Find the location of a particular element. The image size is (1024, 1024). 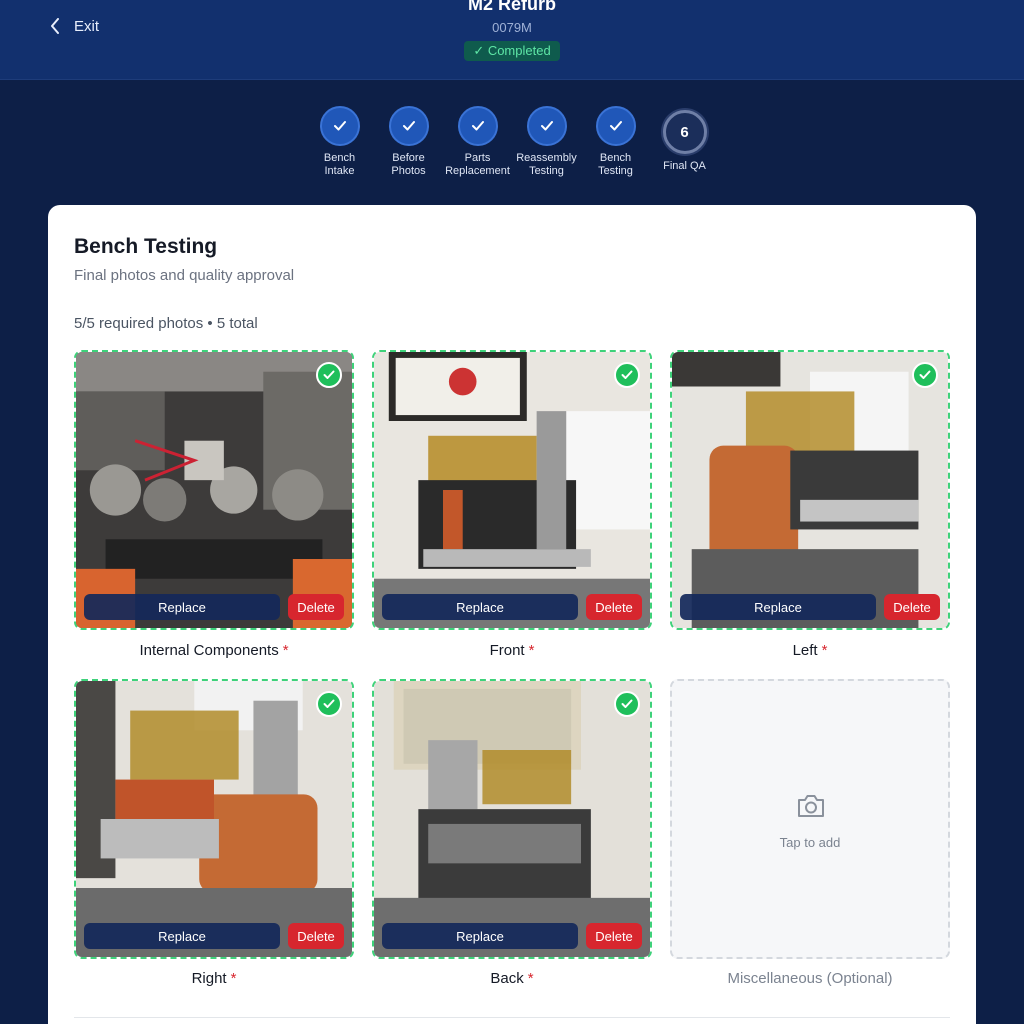

photo-label-miscellaneous: Miscellaneous (Optional) is located at coordinates (810, 978).